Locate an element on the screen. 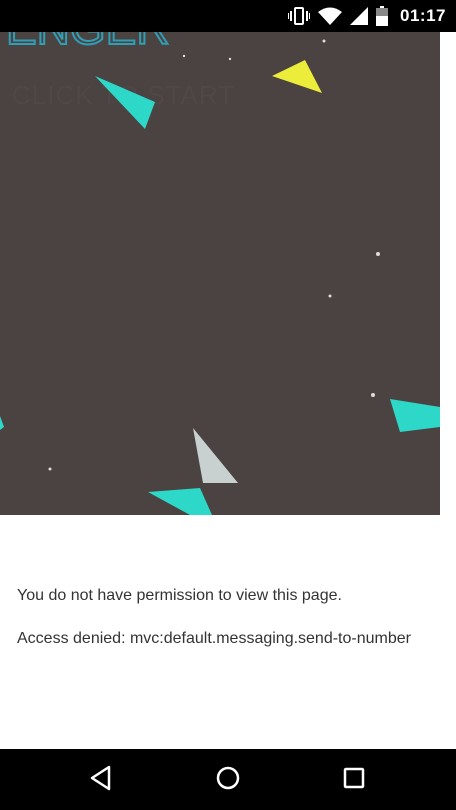 This screenshot has width=456, height=810. clock: 01:17 is located at coordinates (423, 15).